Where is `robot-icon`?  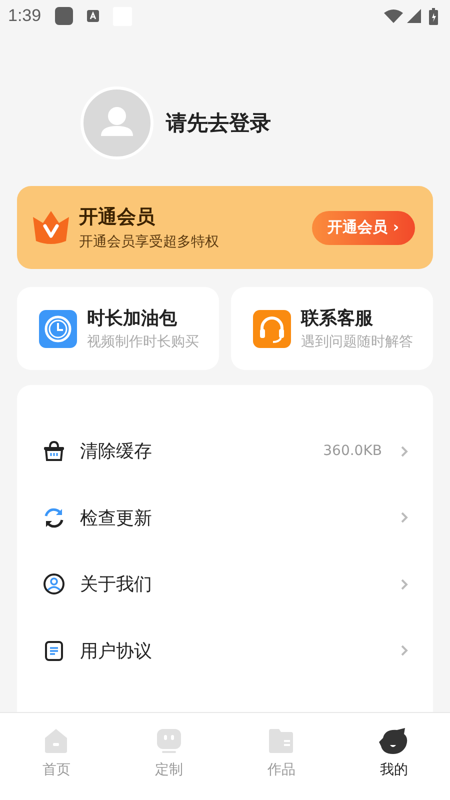
robot-icon is located at coordinates (169, 741).